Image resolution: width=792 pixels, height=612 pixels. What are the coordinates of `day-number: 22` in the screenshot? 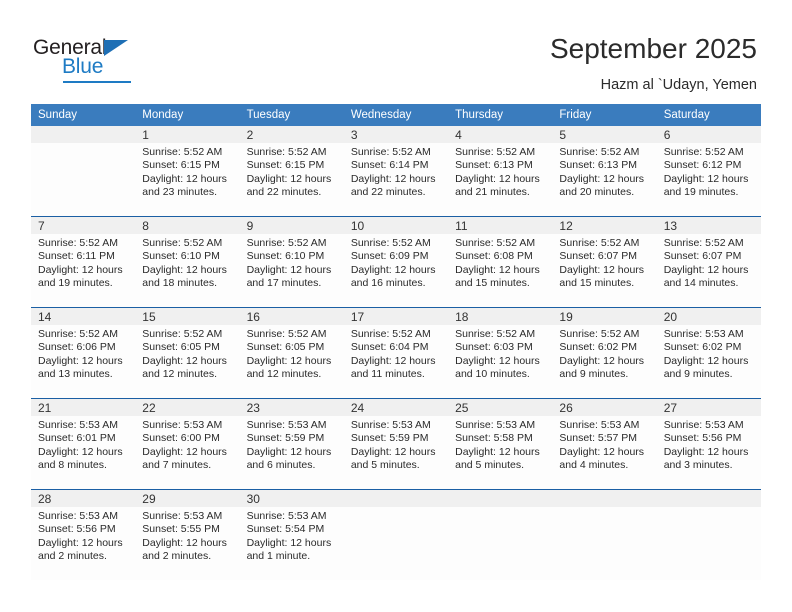 It's located at (187, 407).